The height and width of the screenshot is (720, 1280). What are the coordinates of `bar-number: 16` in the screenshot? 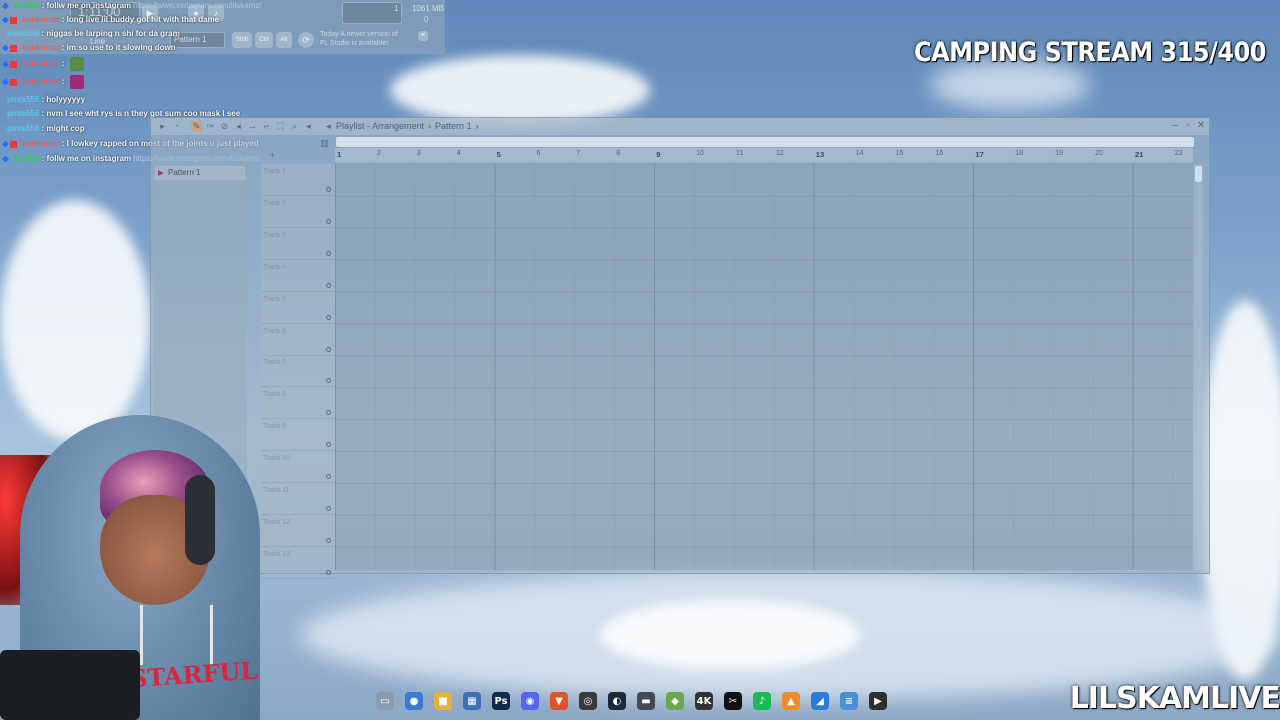 It's located at (939, 153).